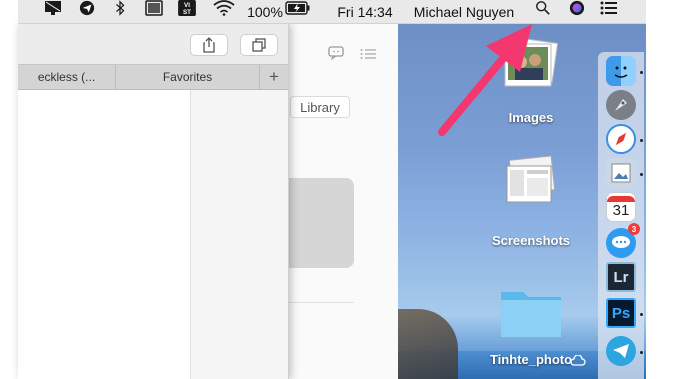 Image resolution: width=700 pixels, height=379 pixels. What do you see at coordinates (531, 359) in the screenshot?
I see `desktop-item-tinhte-photo-label: Tinhte_photo` at bounding box center [531, 359].